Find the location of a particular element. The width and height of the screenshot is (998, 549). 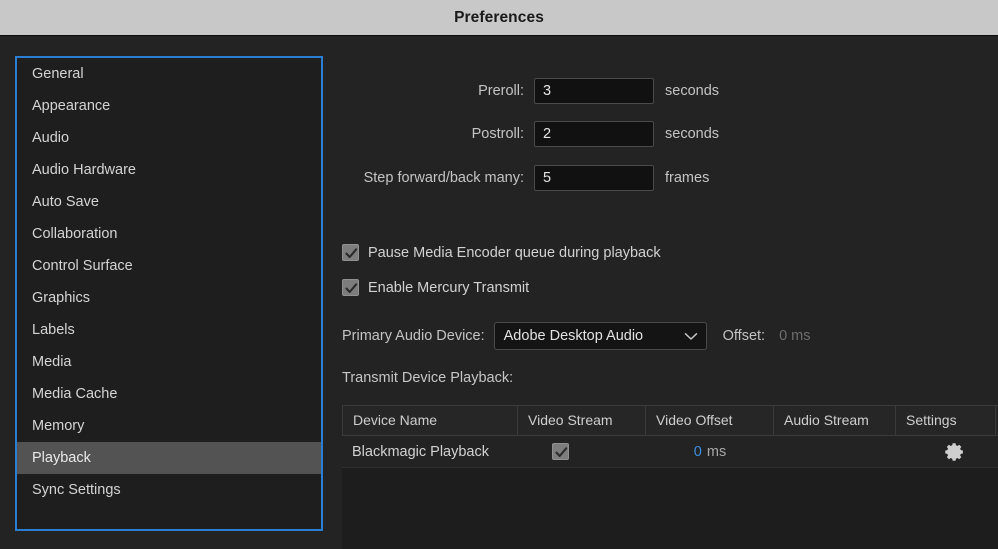

sidebar-item-audio-hardware: Audio Hardware is located at coordinates (169, 170).